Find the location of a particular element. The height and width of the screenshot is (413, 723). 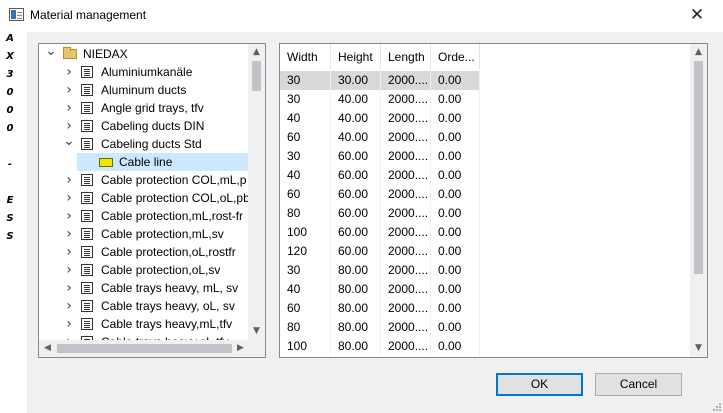

tree-item: › Cable protection,mL,sv is located at coordinates (144, 234).